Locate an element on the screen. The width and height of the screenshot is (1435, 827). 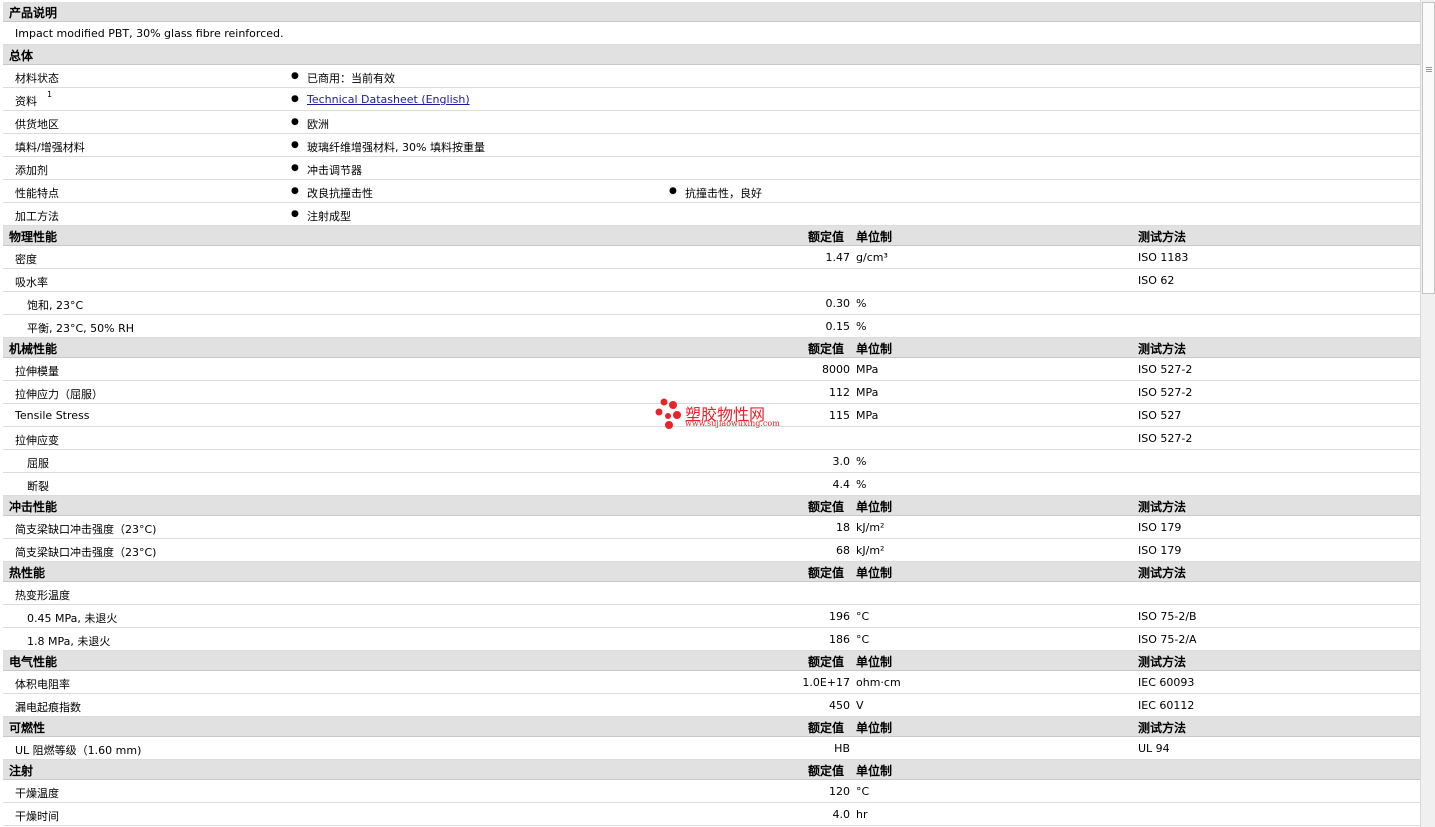
property-name: 简支梁缺口冲击强度（23°C) is located at coordinates (86, 552).